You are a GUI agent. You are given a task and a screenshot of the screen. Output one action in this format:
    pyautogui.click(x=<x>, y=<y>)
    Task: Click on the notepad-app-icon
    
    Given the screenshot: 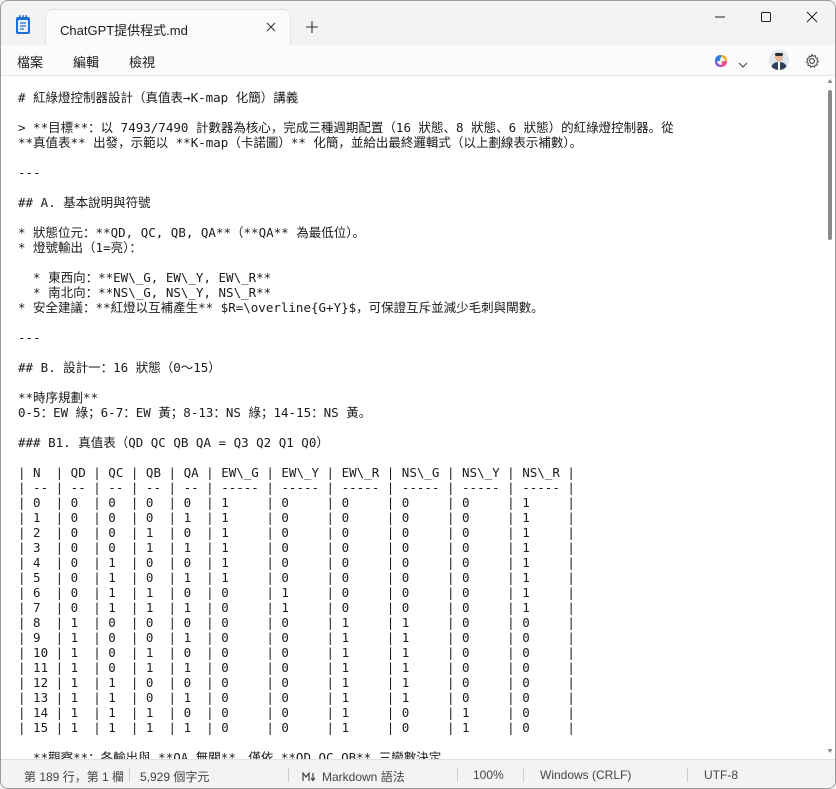 What is the action you would take?
    pyautogui.click(x=23, y=25)
    